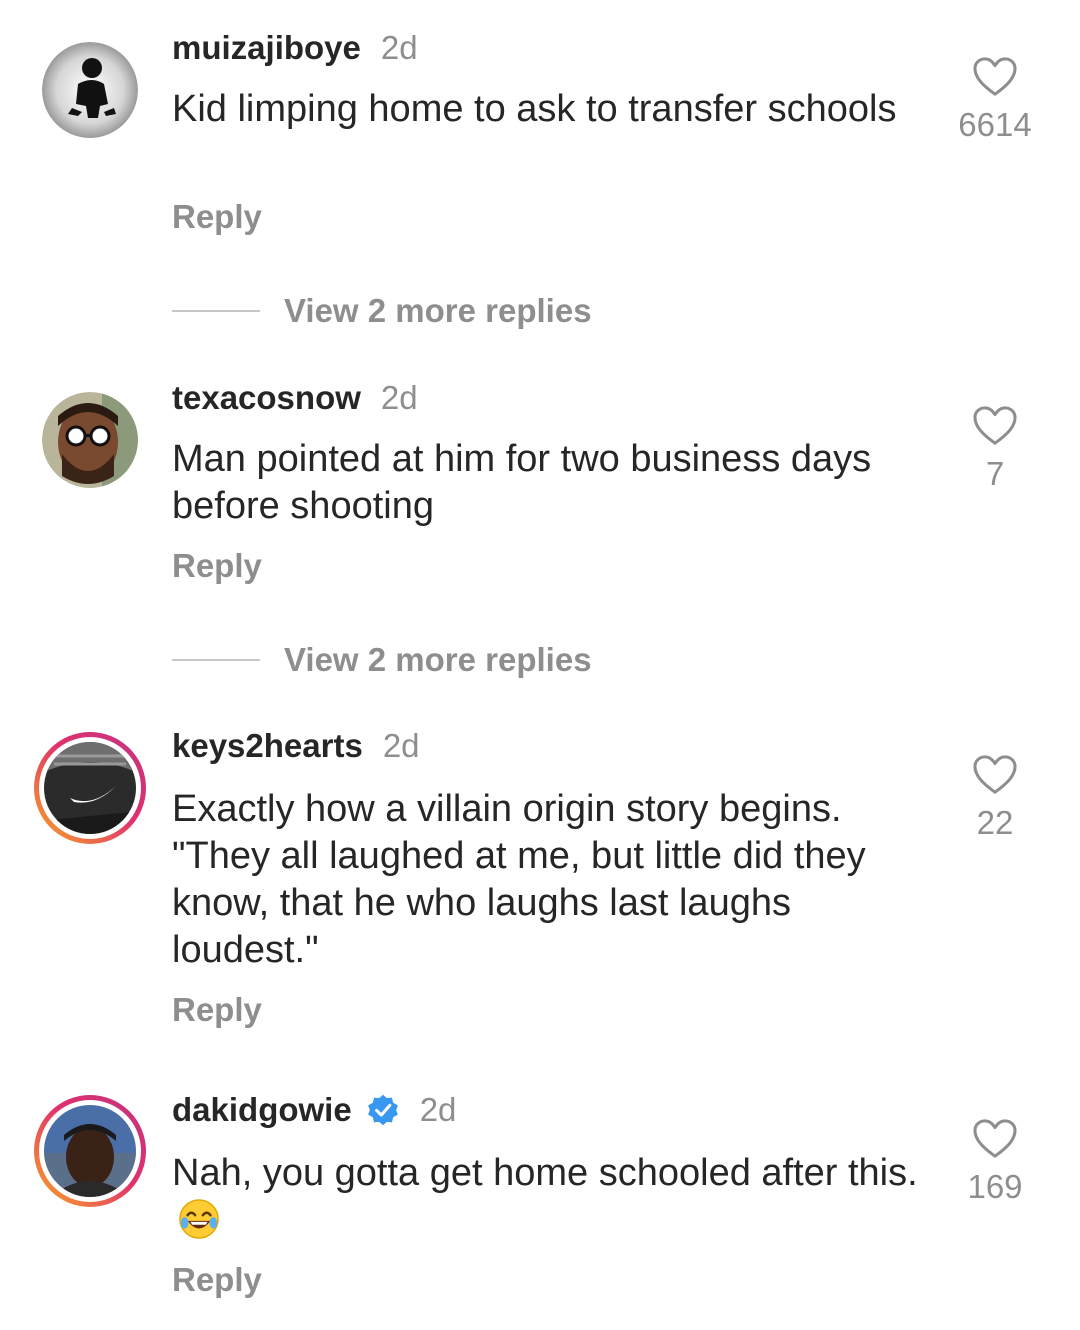 This screenshot has height=1330, width=1080. I want to click on comment-meta: muizajiboye 2d, so click(295, 48).